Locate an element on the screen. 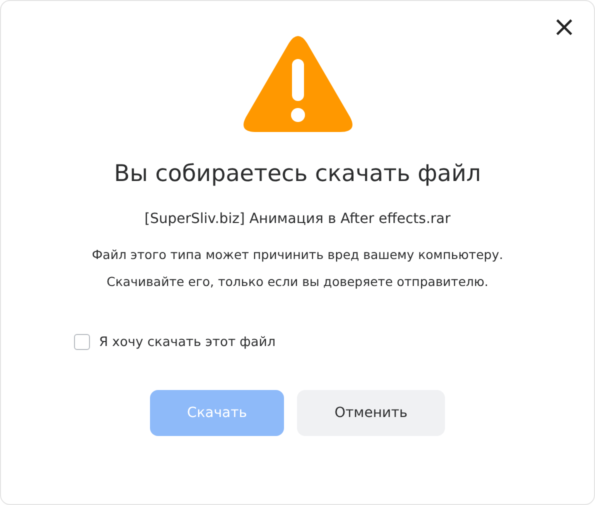 The image size is (595, 505). checkbox-label: Я хочу скачать этот файл is located at coordinates (187, 342).